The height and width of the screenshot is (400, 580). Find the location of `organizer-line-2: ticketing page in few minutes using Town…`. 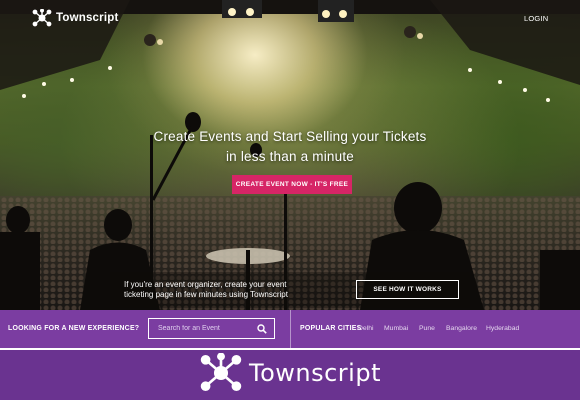

organizer-line-2: ticketing page in few minutes using Town… is located at coordinates (206, 294).